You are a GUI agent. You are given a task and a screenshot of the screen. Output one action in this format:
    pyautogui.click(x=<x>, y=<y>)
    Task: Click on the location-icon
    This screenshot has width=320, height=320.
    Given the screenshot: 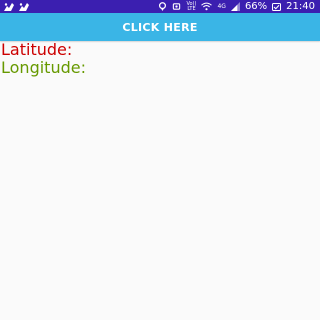 What is the action you would take?
    pyautogui.click(x=163, y=6)
    